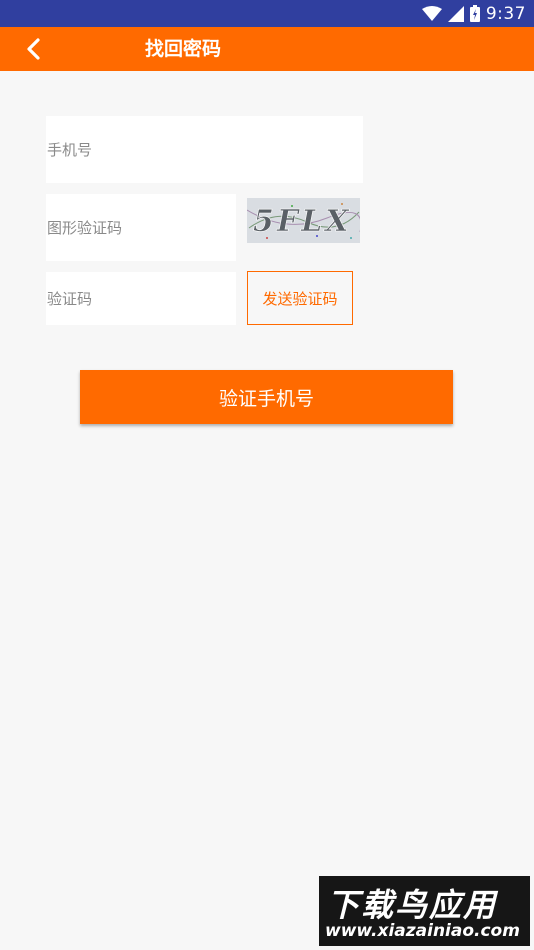 This screenshot has width=534, height=950. I want to click on verify-phone-button: 验证手机号, so click(266, 397).